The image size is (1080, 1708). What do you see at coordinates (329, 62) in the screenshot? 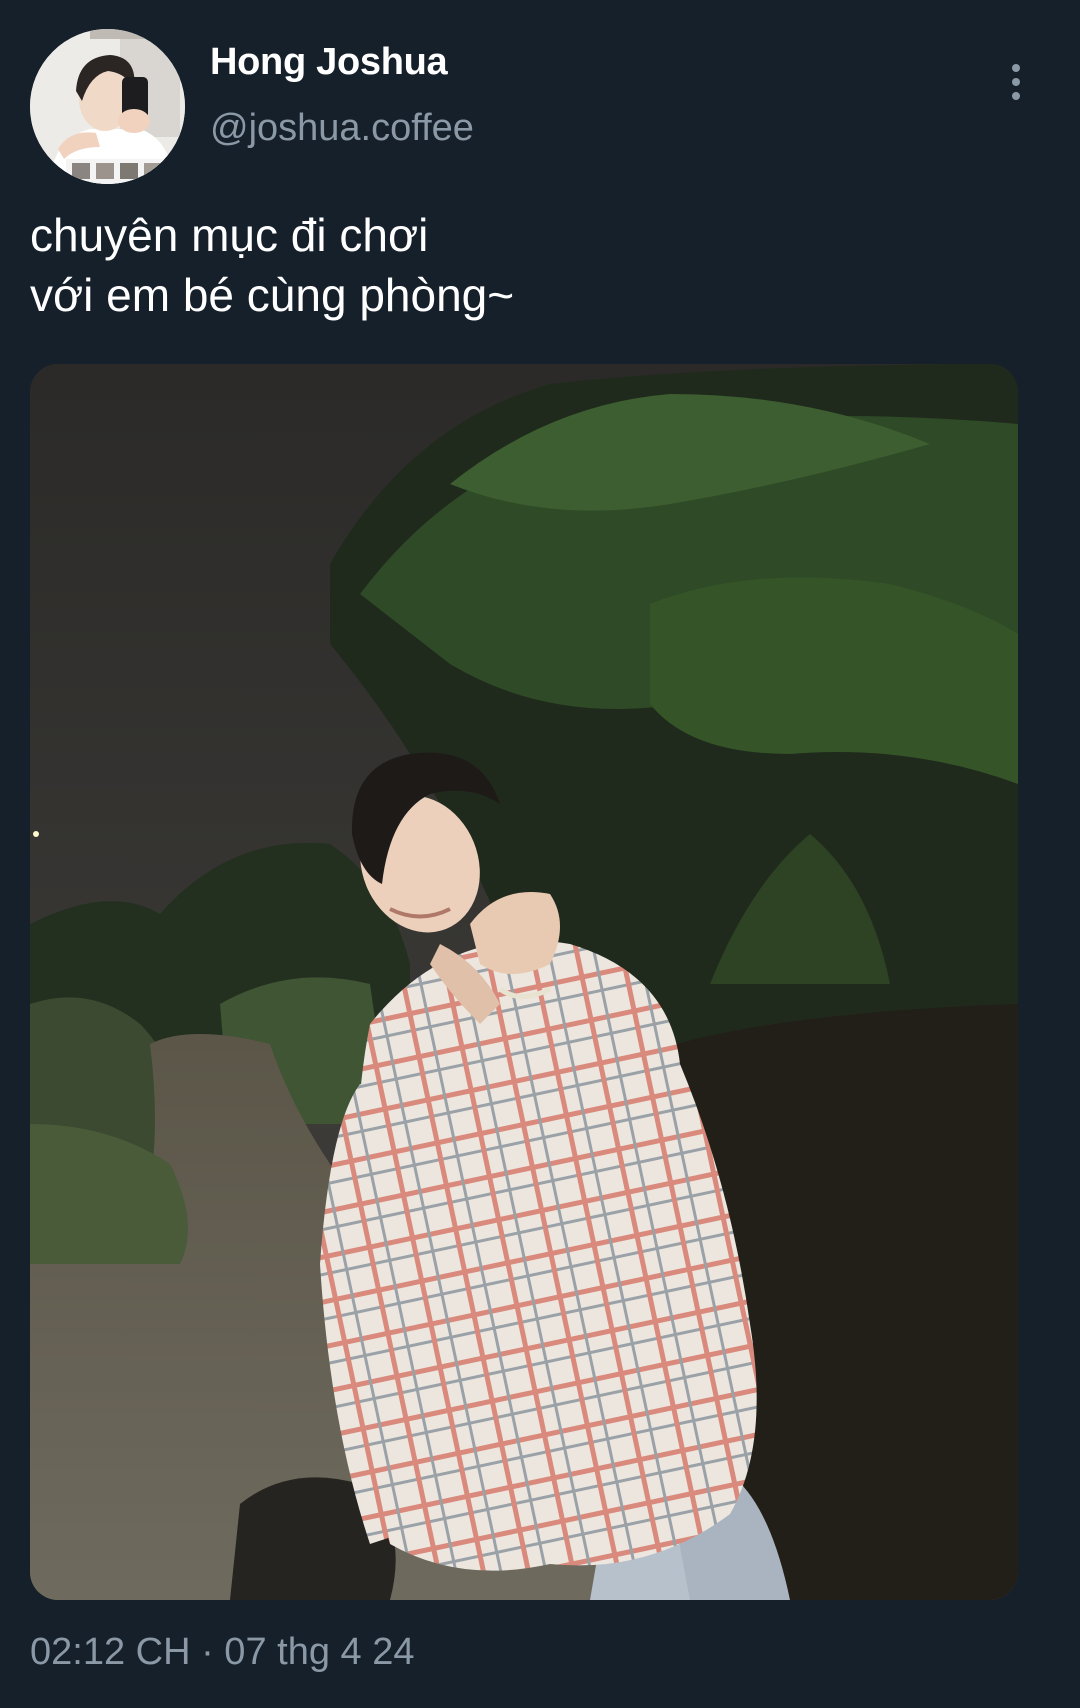
I see `display-name: Hong Joshua` at bounding box center [329, 62].